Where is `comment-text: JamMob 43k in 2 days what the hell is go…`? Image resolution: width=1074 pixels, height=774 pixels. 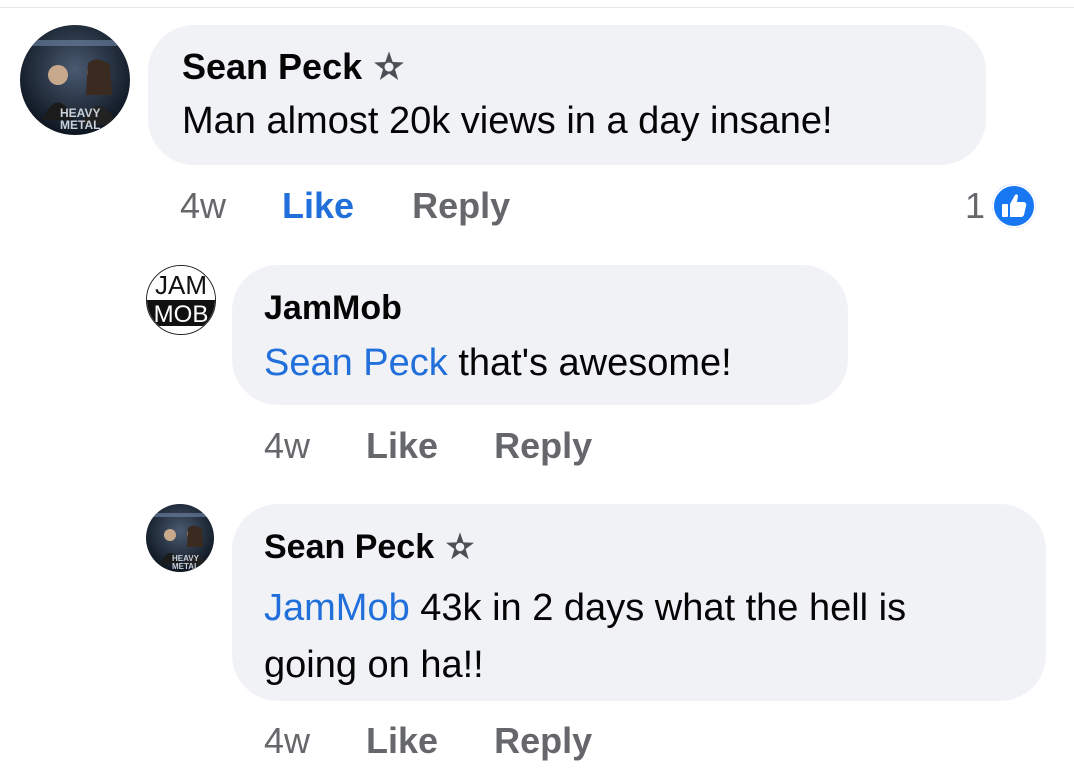
comment-text: JamMob 43k in 2 days what the hell is go… is located at coordinates (624, 637).